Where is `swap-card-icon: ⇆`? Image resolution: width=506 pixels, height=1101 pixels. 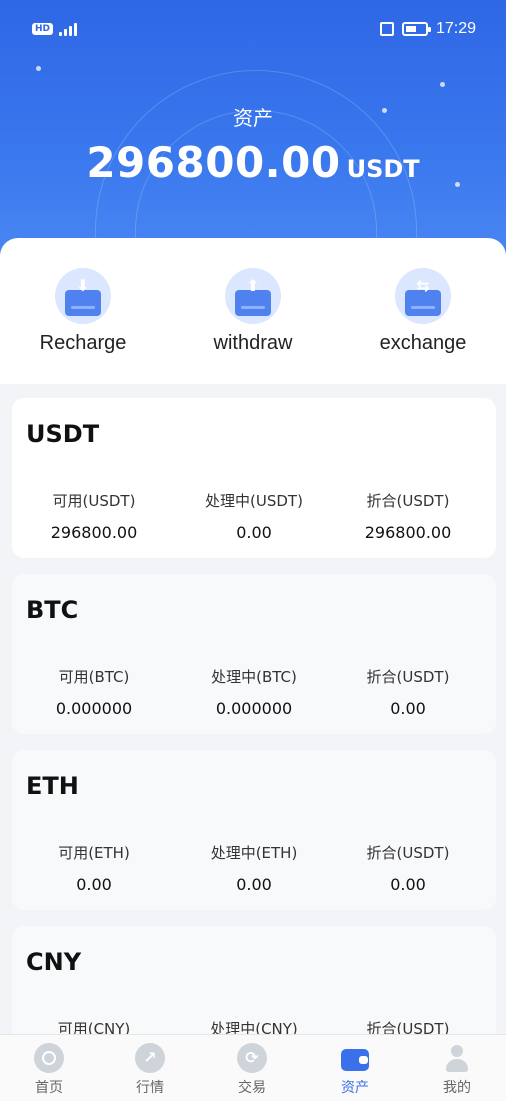
swap-card-icon: ⇆ is located at coordinates (423, 296).